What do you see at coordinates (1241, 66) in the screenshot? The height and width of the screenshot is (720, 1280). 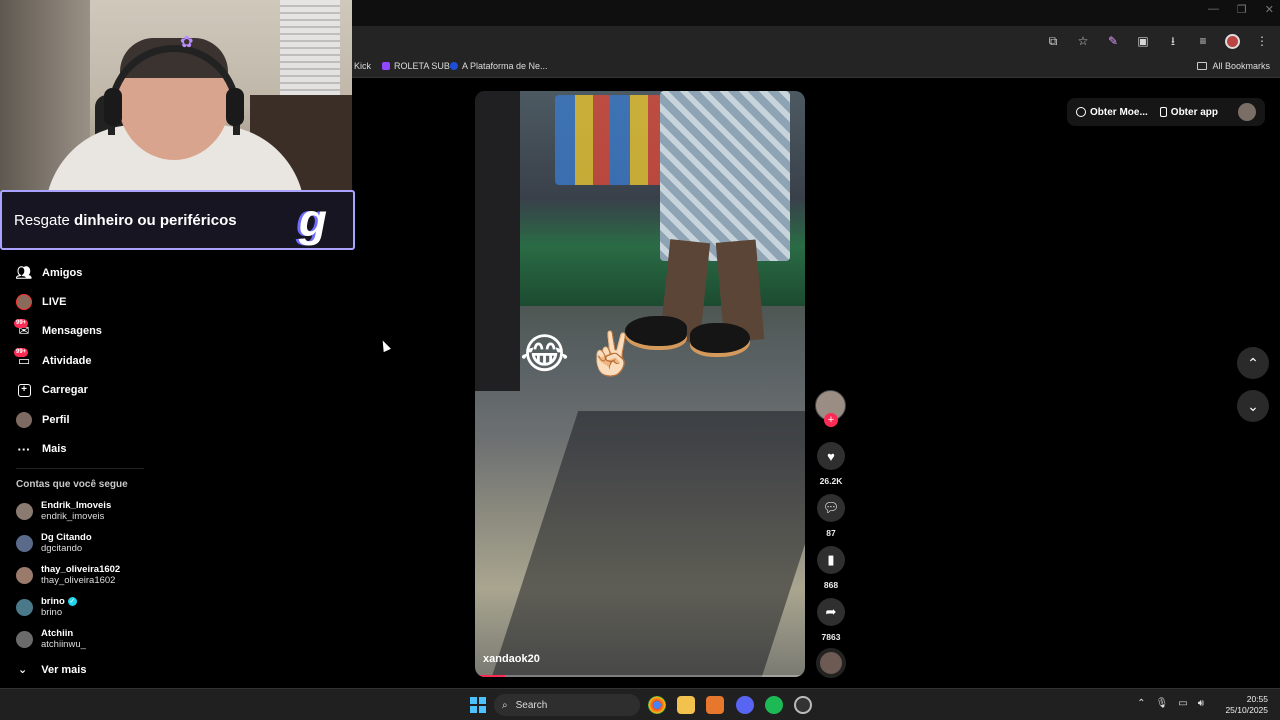 I see `all-bookmarks-label: All Bookmarks` at bounding box center [1241, 66].